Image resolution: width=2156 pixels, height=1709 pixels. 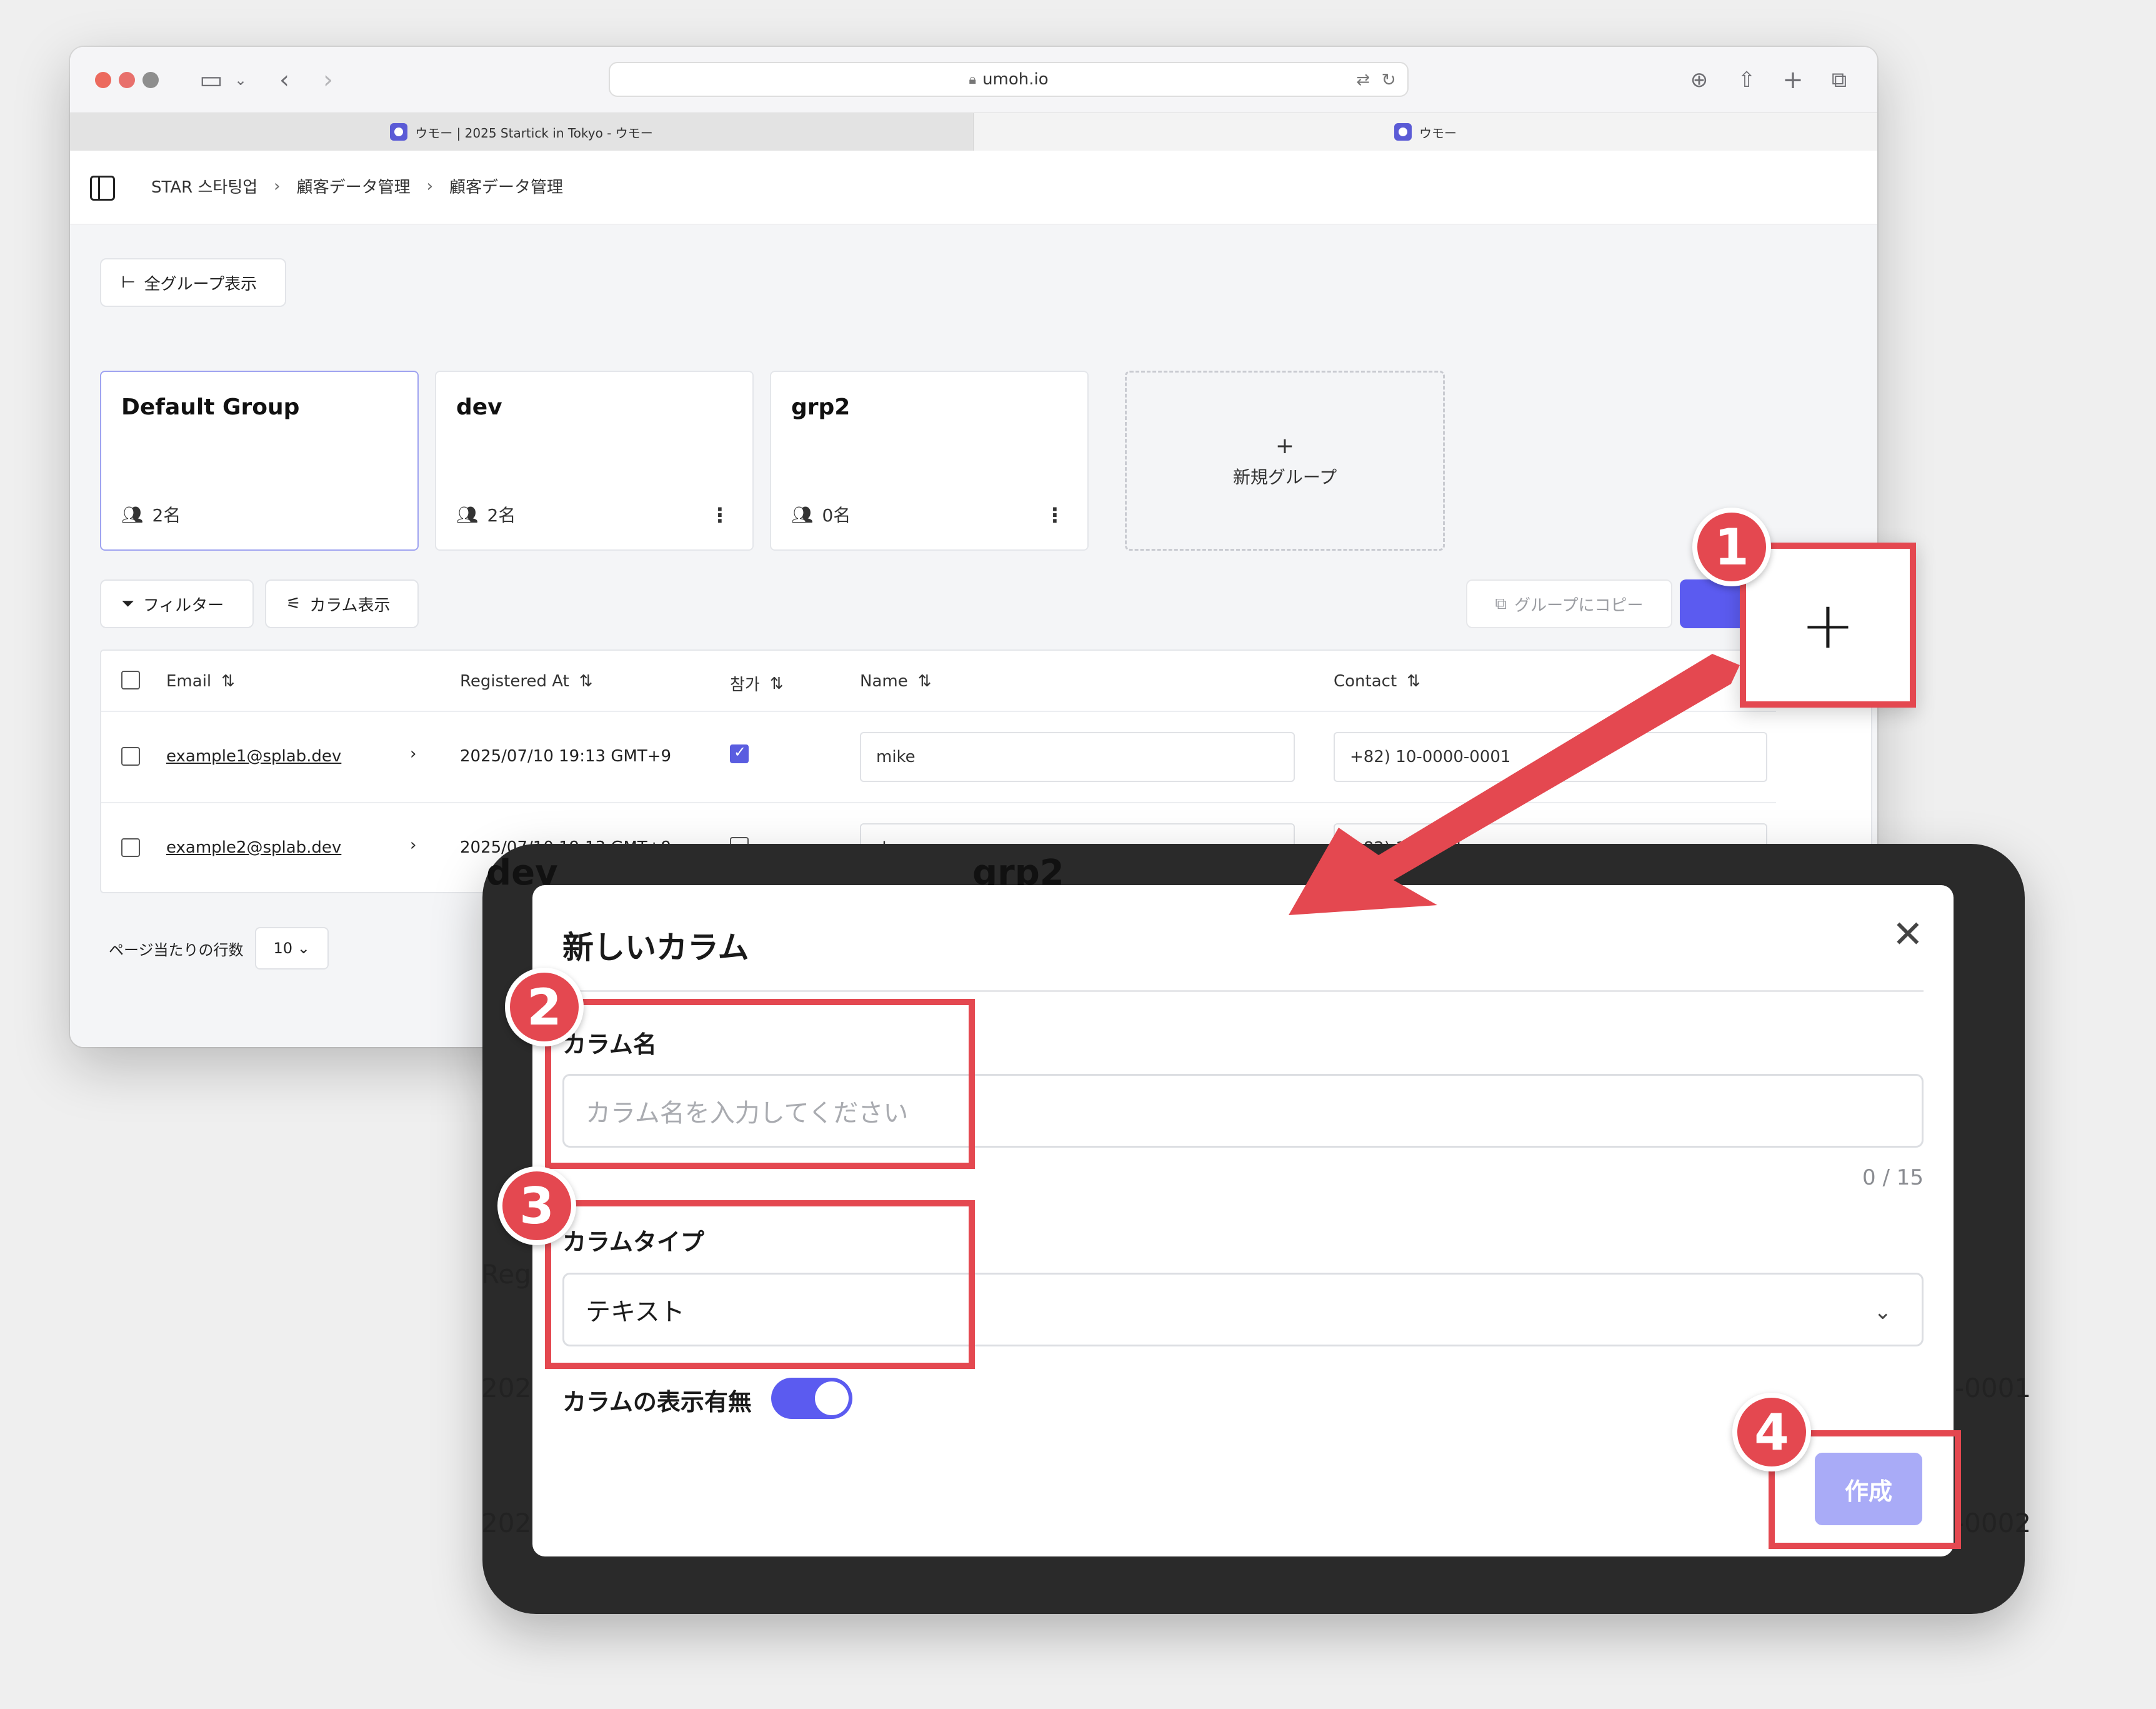 What do you see at coordinates (536, 1205) in the screenshot?
I see `step-badge: 3` at bounding box center [536, 1205].